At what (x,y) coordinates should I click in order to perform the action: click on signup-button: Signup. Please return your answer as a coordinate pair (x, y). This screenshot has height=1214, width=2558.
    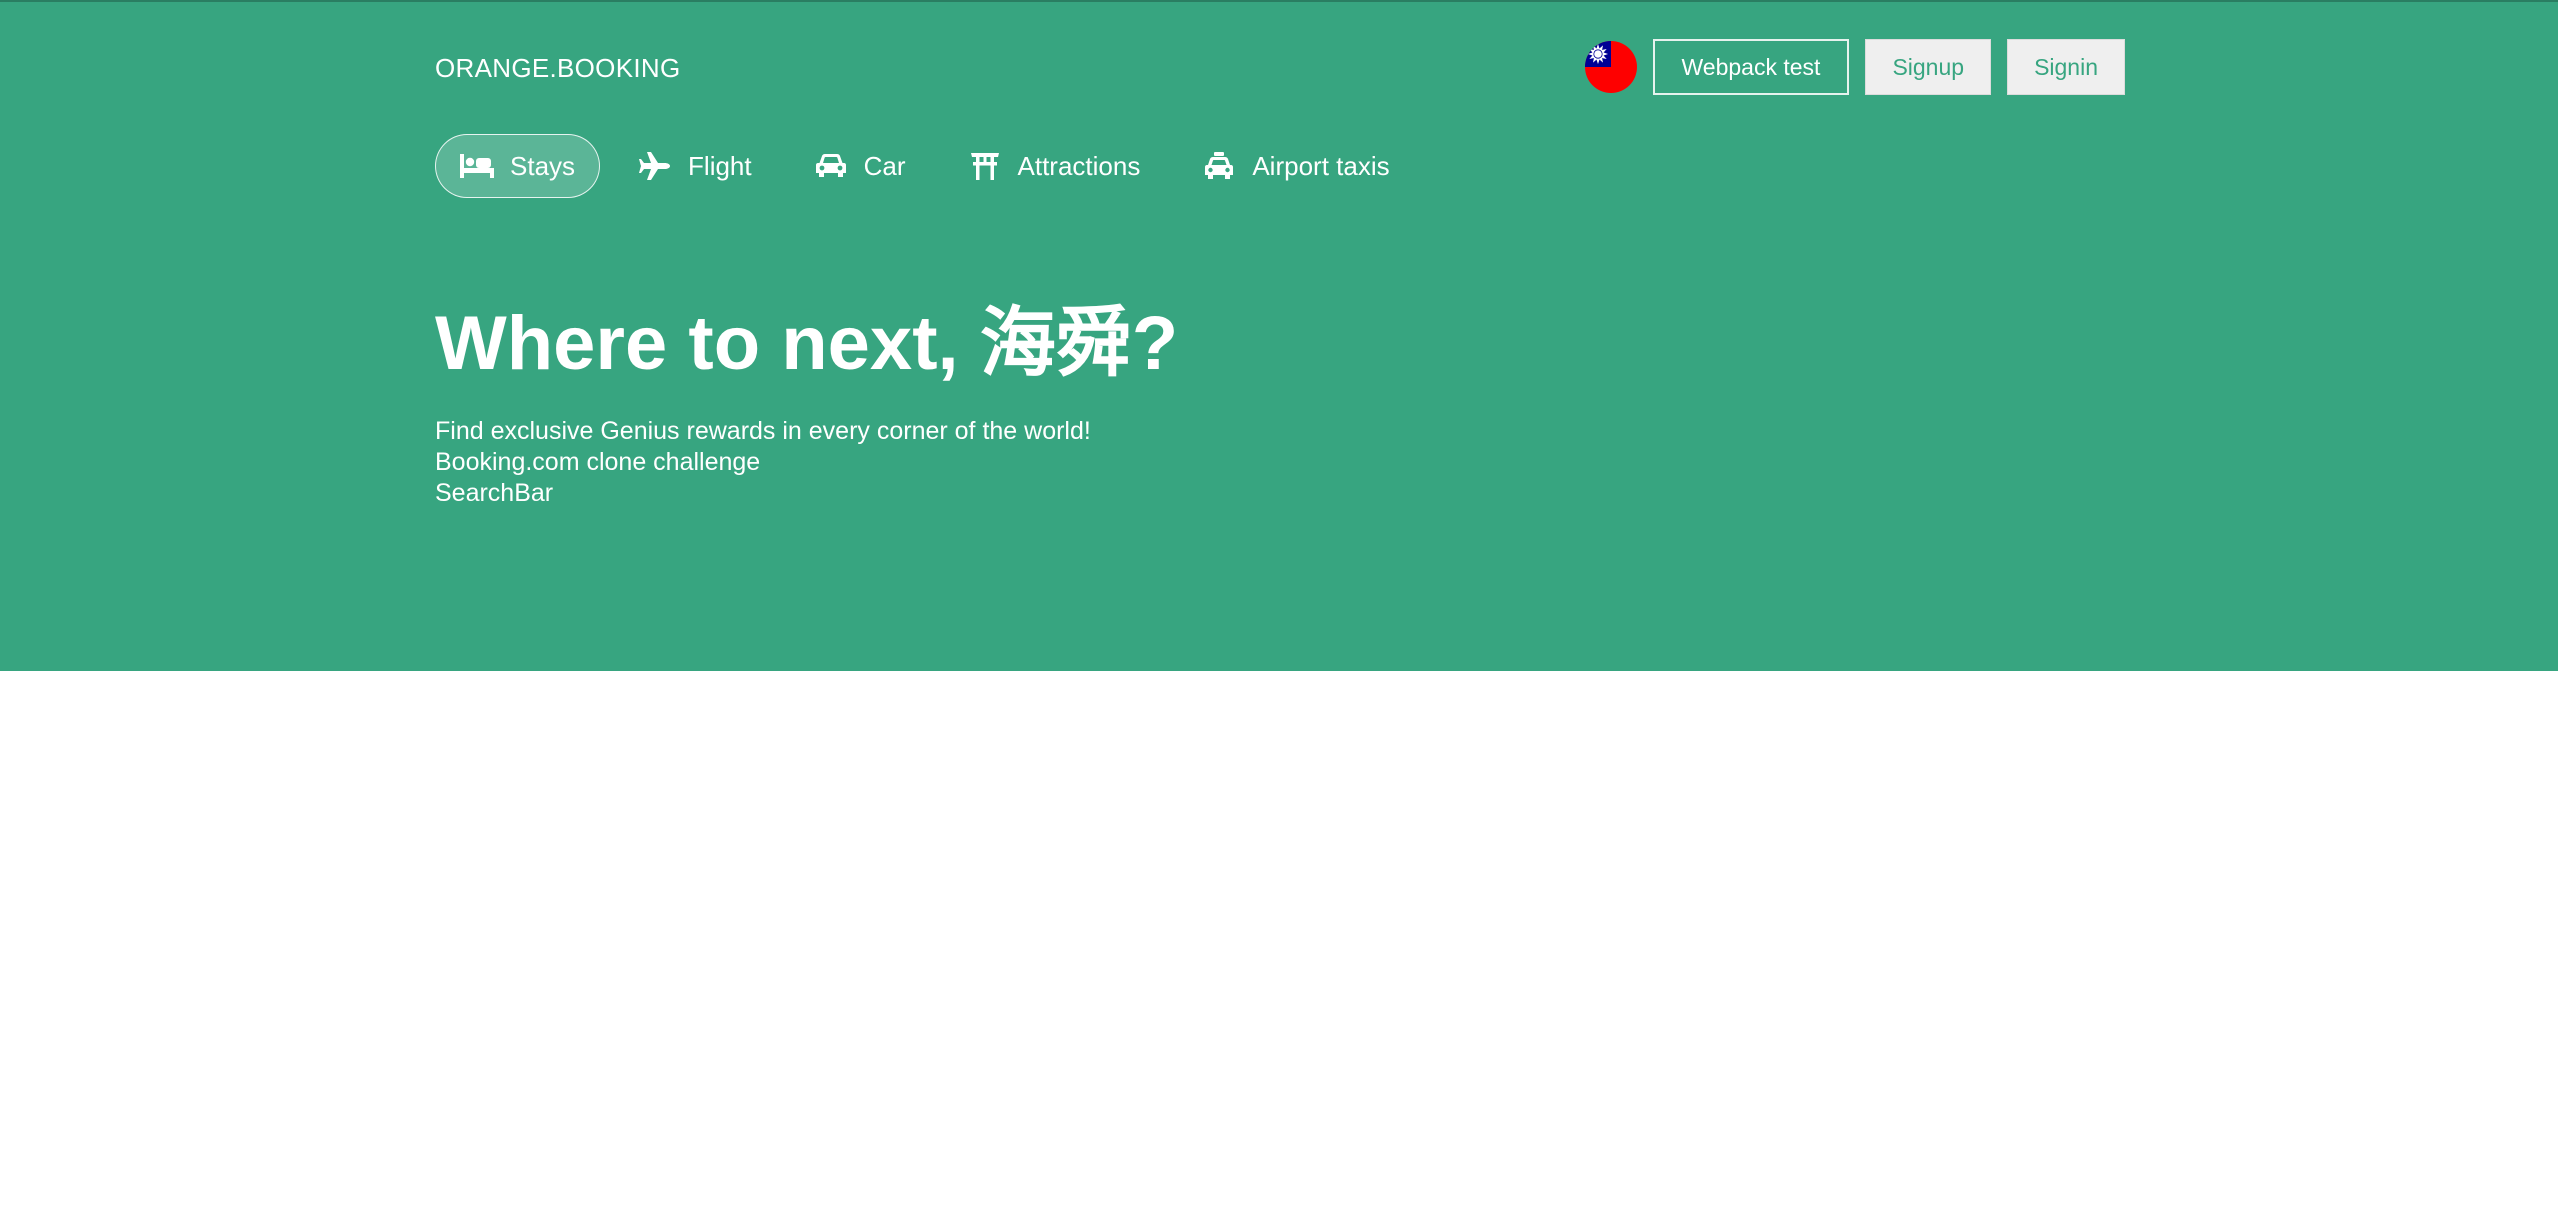
    Looking at the image, I should click on (1928, 67).